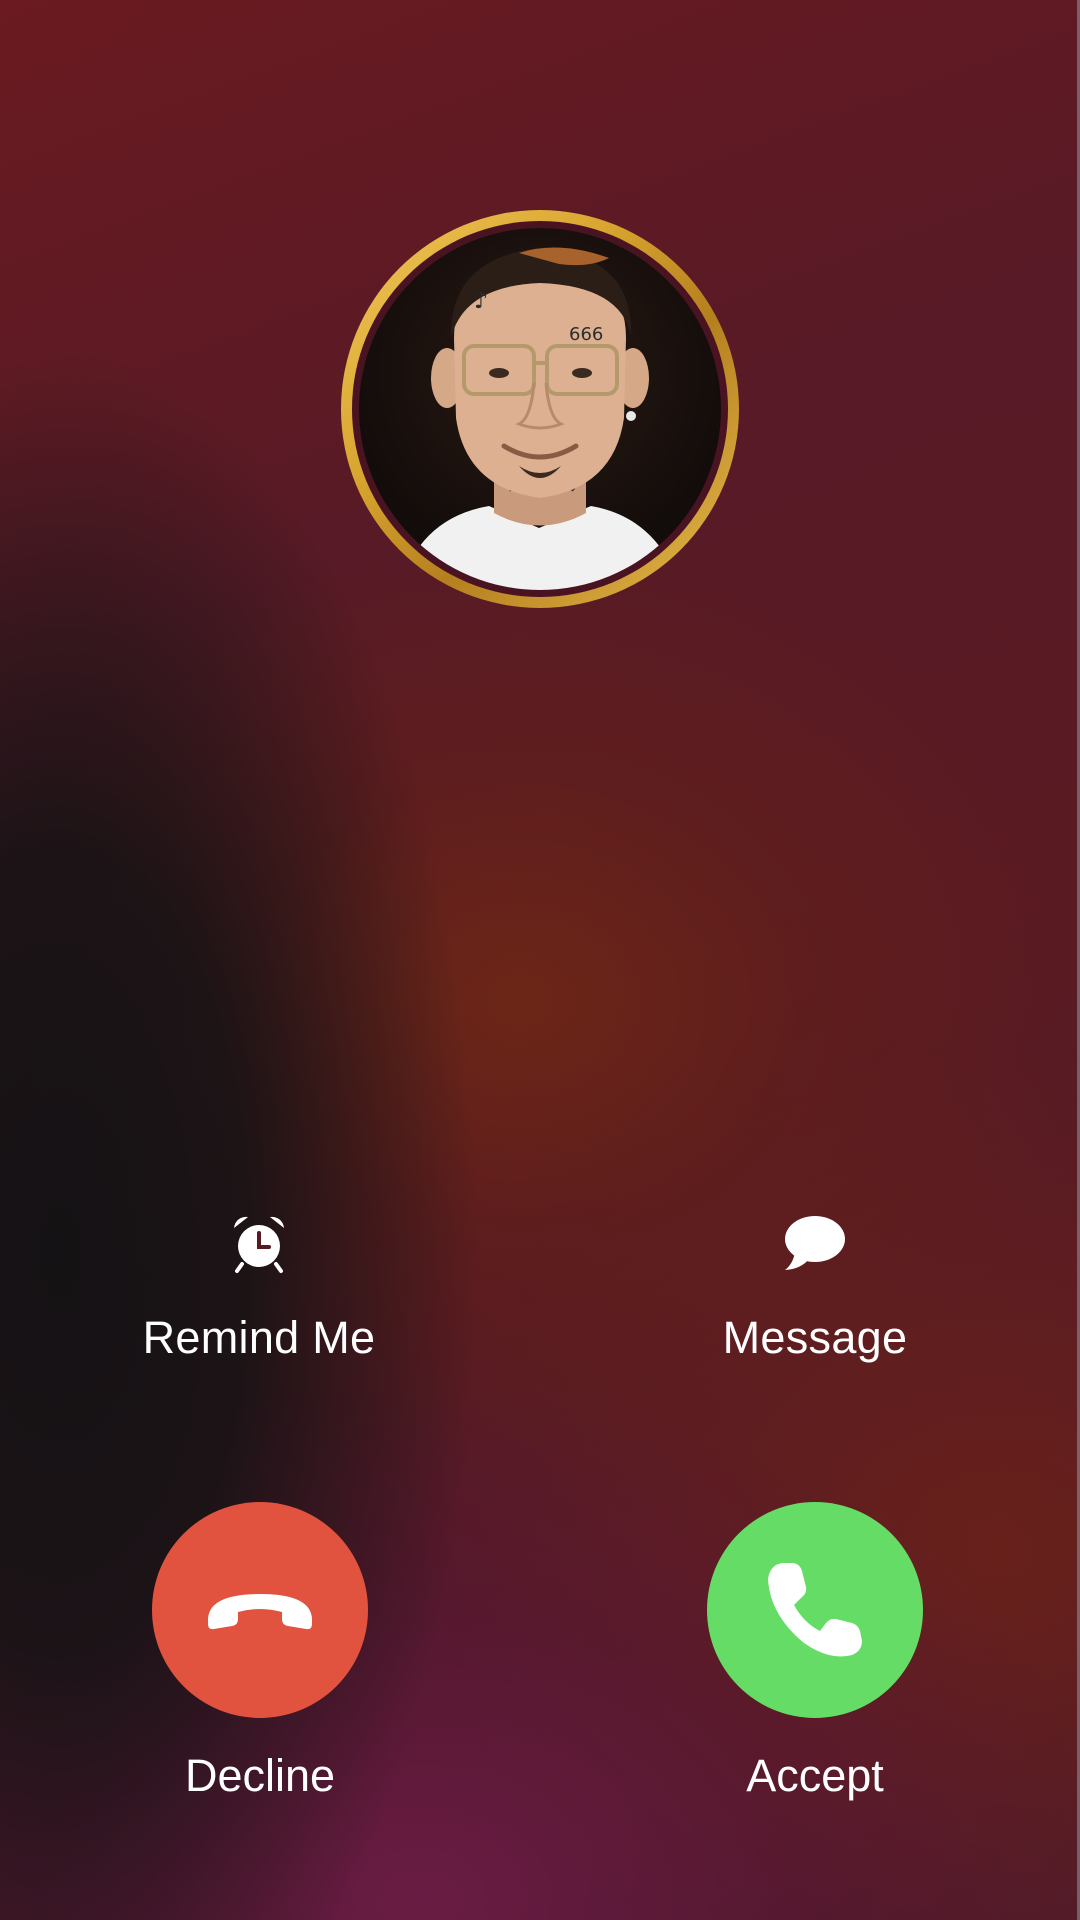  What do you see at coordinates (259, 1288) in the screenshot?
I see `remind-me-button: Remind Me` at bounding box center [259, 1288].